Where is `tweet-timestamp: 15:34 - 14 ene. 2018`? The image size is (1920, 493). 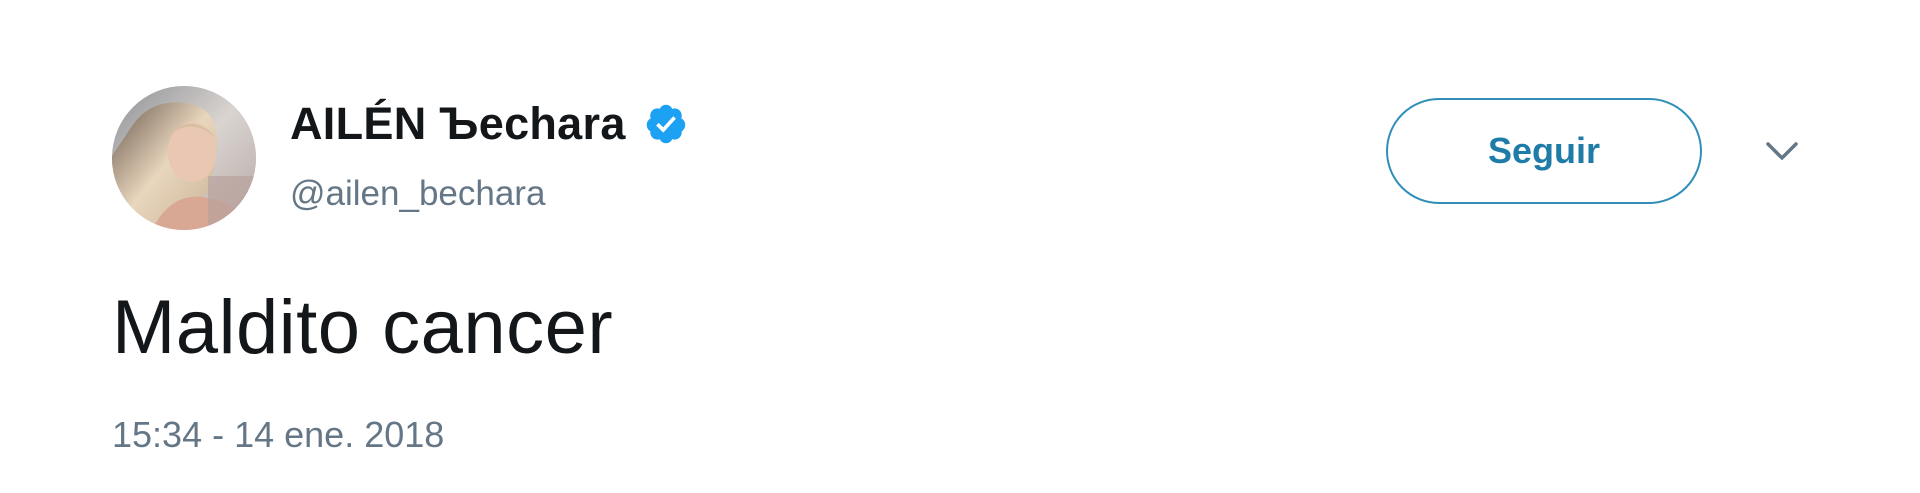 tweet-timestamp: 15:34 - 14 ene. 2018 is located at coordinates (278, 435).